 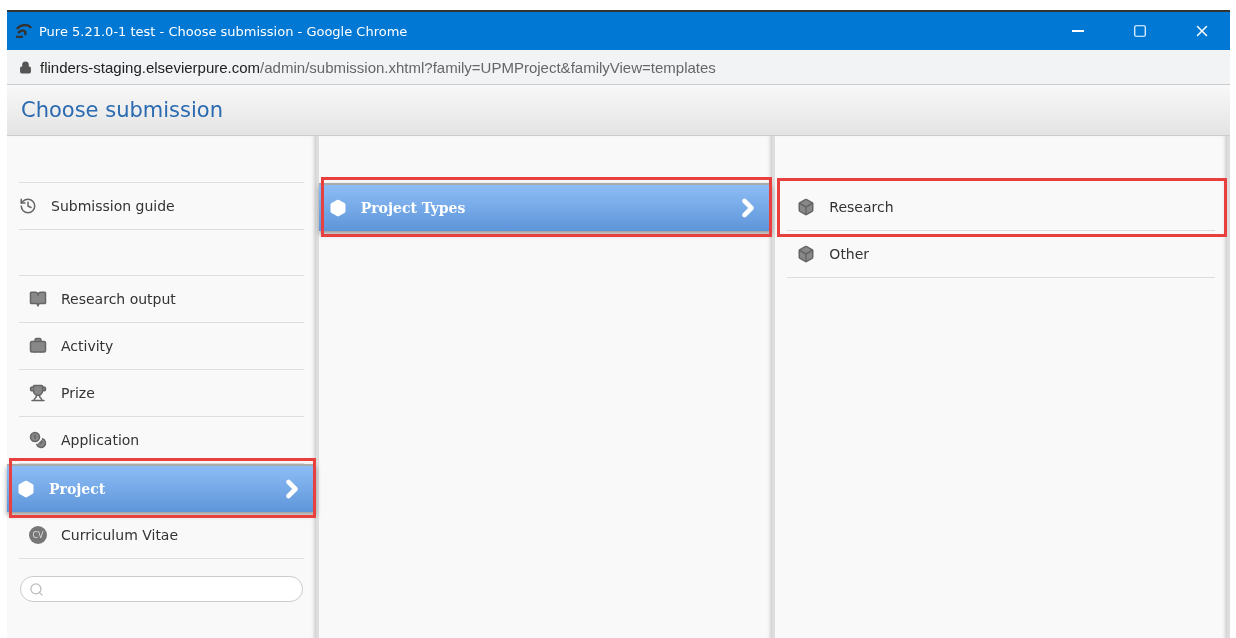 What do you see at coordinates (24, 31) in the screenshot?
I see `logo-icon` at bounding box center [24, 31].